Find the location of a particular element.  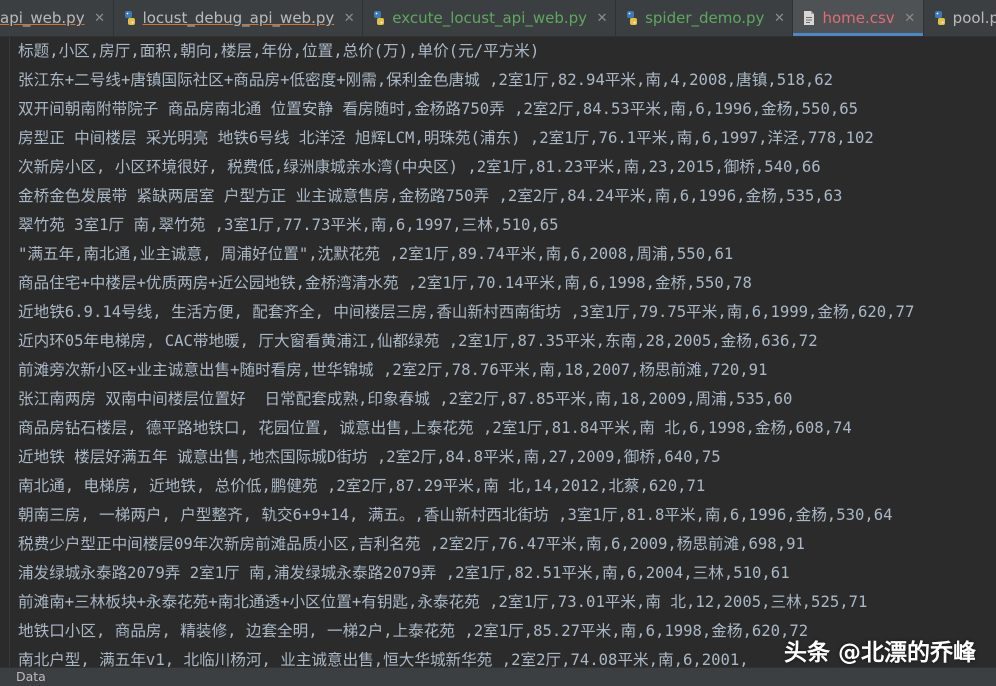

tab-locust_debug_api_web-py: locust_debug_api_web.py ✕ is located at coordinates (239, 18).